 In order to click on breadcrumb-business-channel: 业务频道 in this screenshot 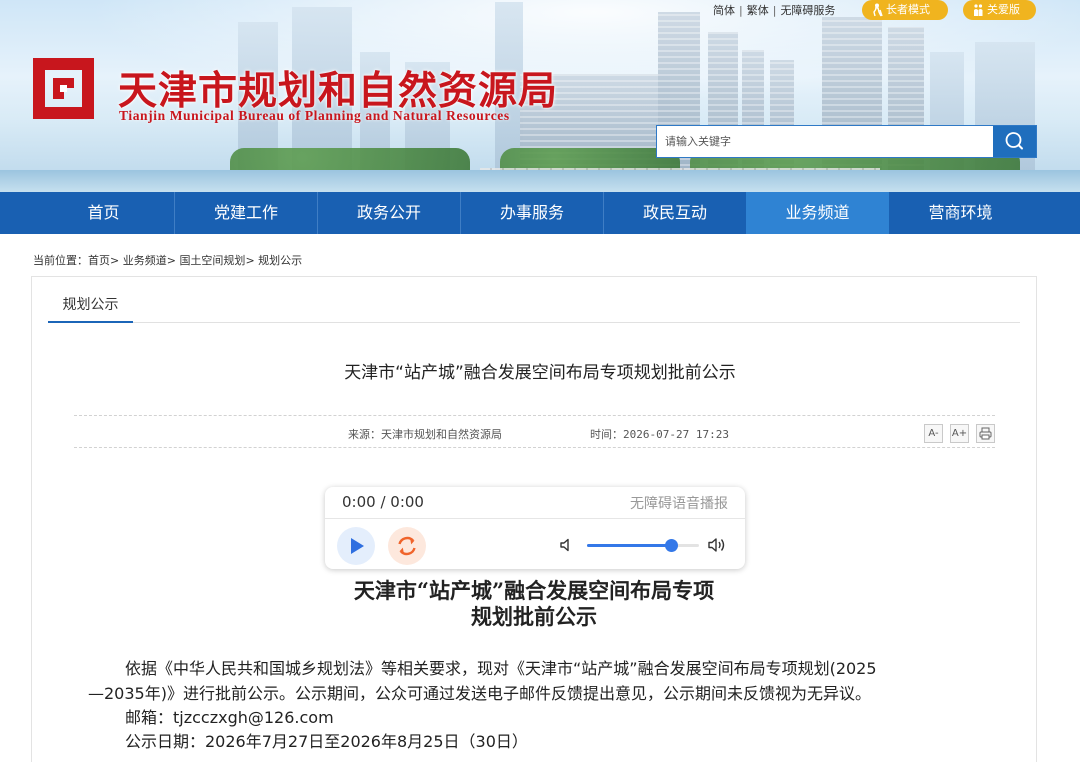, I will do `click(145, 260)`.